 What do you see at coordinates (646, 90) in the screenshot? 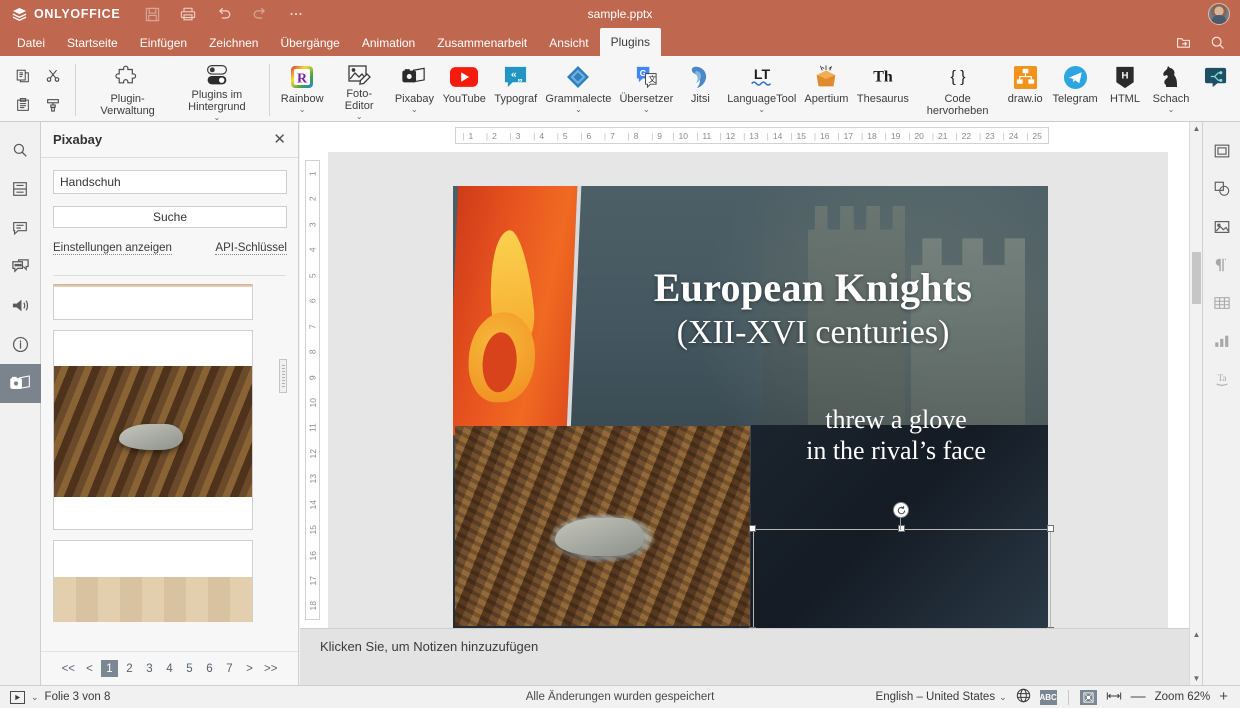
I see `ribbon-uebersetzer: G 文 Übersetzer ⌄` at bounding box center [646, 90].